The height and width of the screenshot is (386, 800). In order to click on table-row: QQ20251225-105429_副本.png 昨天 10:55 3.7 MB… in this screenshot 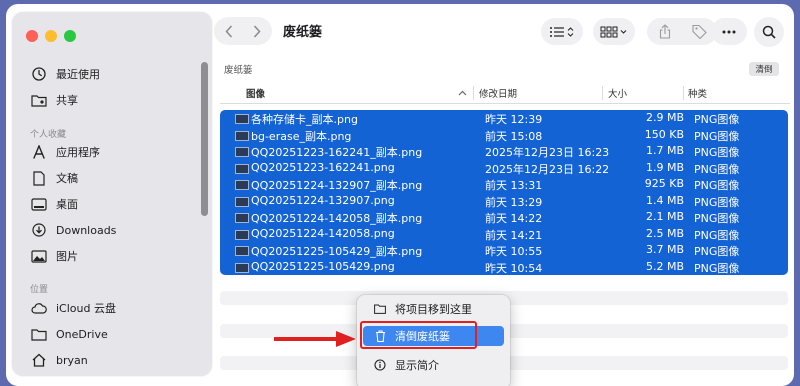, I will do `click(504, 250)`.